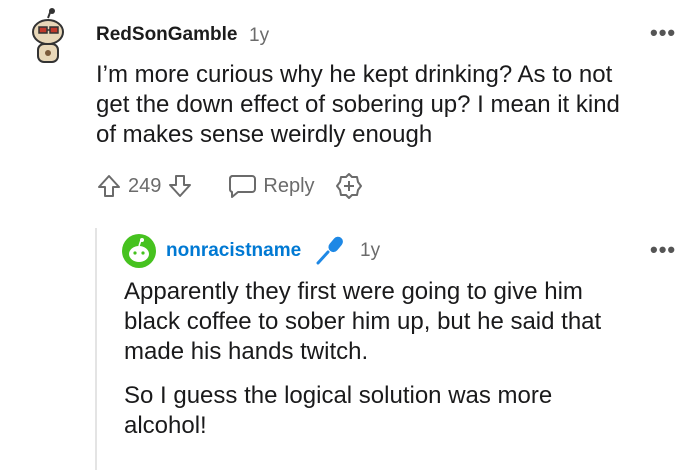 This screenshot has width=700, height=470. Describe the element at coordinates (349, 186) in the screenshot. I see `award-icon` at that location.